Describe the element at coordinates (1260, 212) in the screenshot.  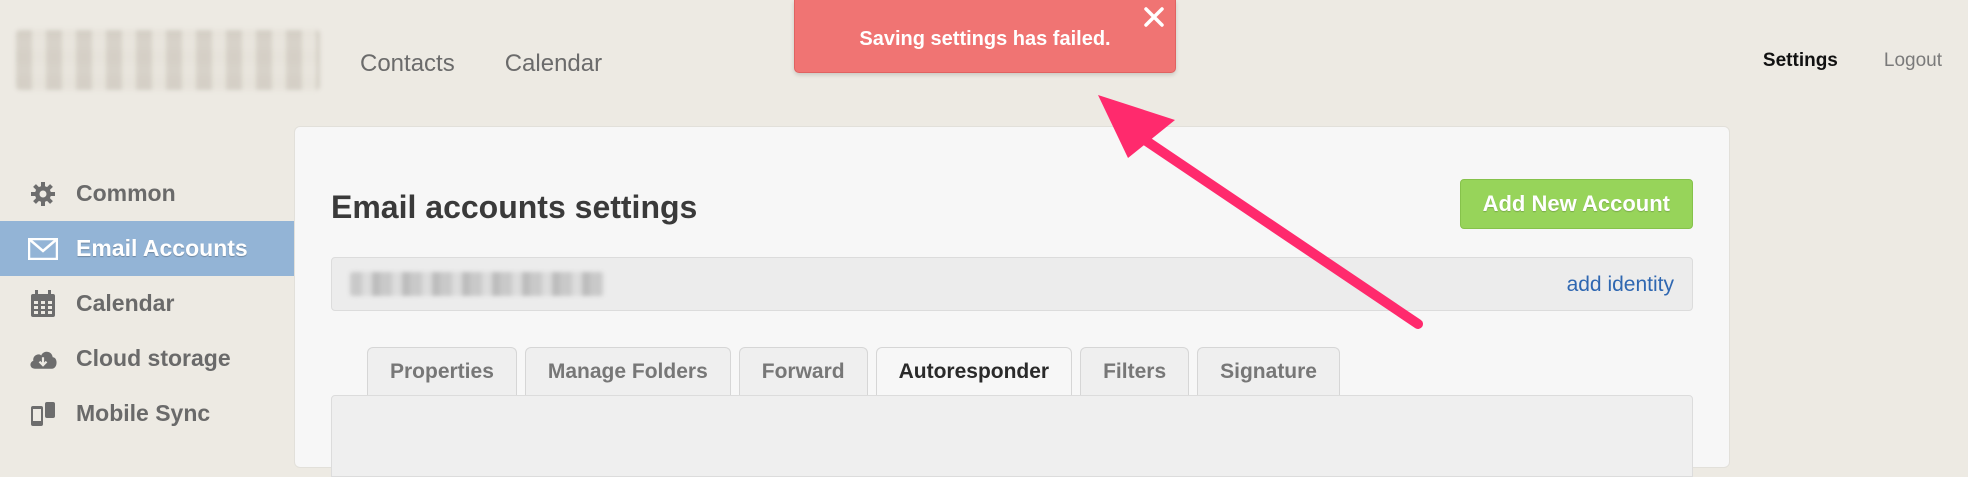
I see `arrow-annotation` at that location.